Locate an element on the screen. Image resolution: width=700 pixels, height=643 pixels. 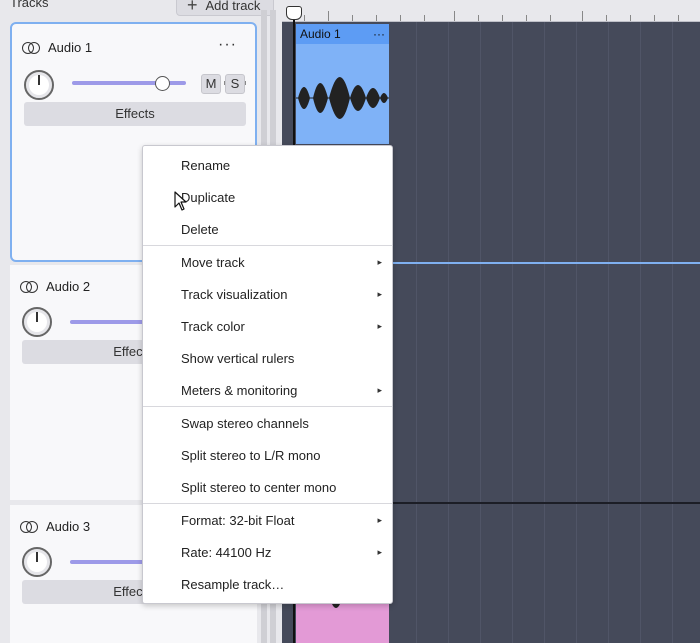
track-name: Audio 3 is located at coordinates (68, 526).